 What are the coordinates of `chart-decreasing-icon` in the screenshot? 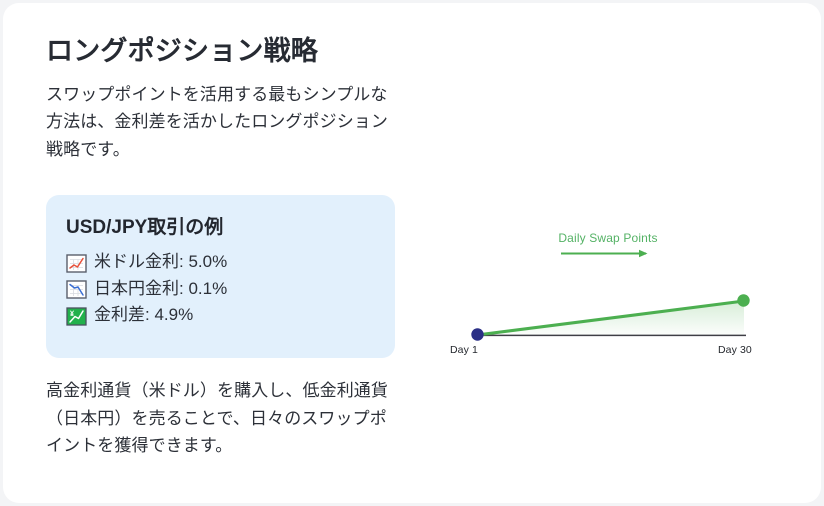 It's located at (76, 290).